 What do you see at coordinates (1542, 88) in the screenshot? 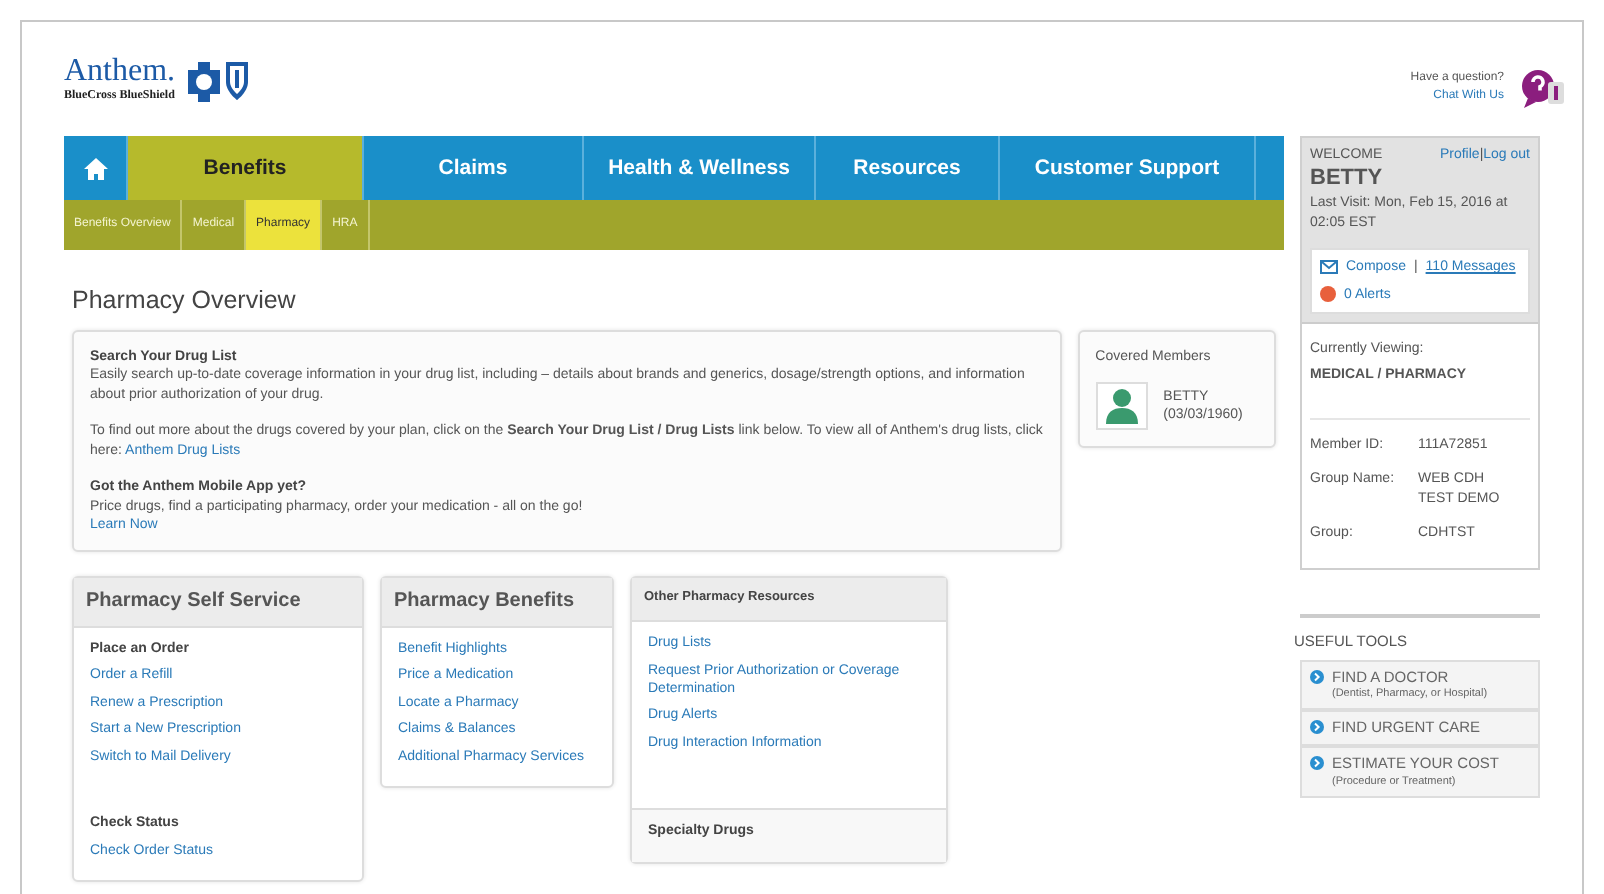
I see `chat-bubble-icon` at bounding box center [1542, 88].